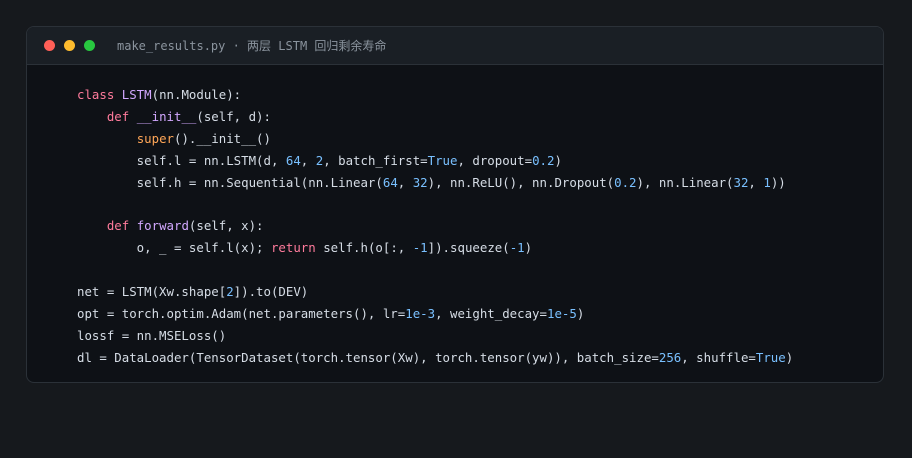  Describe the element at coordinates (196, 94) in the screenshot. I see `code-token: (nn.Module):` at that location.